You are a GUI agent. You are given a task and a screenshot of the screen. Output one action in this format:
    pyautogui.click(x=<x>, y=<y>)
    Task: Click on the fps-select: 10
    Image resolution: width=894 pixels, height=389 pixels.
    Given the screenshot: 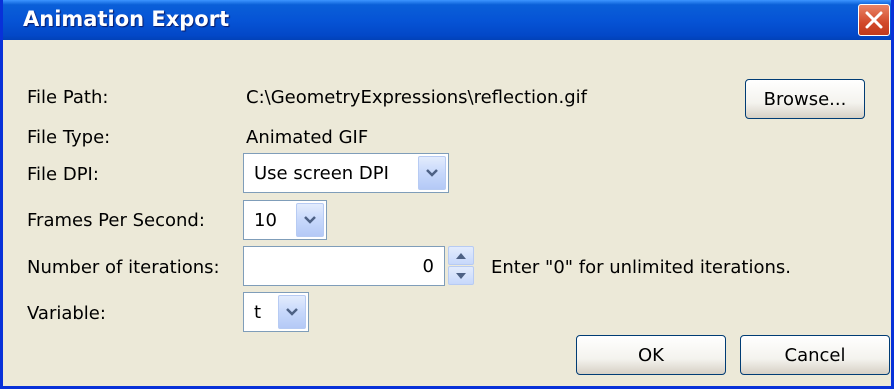 What is the action you would take?
    pyautogui.click(x=285, y=220)
    